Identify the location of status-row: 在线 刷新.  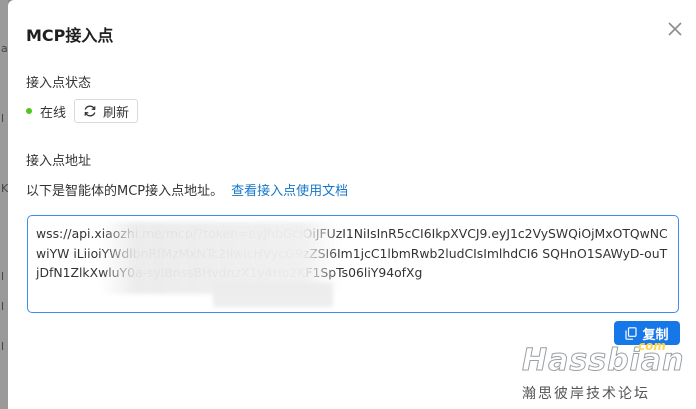
(82, 111).